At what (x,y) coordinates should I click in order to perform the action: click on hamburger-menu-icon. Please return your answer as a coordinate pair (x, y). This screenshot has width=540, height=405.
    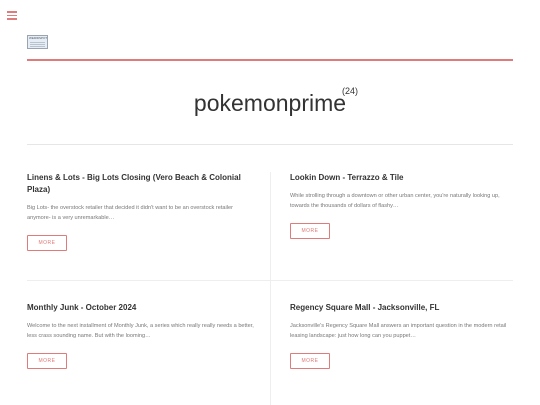
    Looking at the image, I should click on (12, 15).